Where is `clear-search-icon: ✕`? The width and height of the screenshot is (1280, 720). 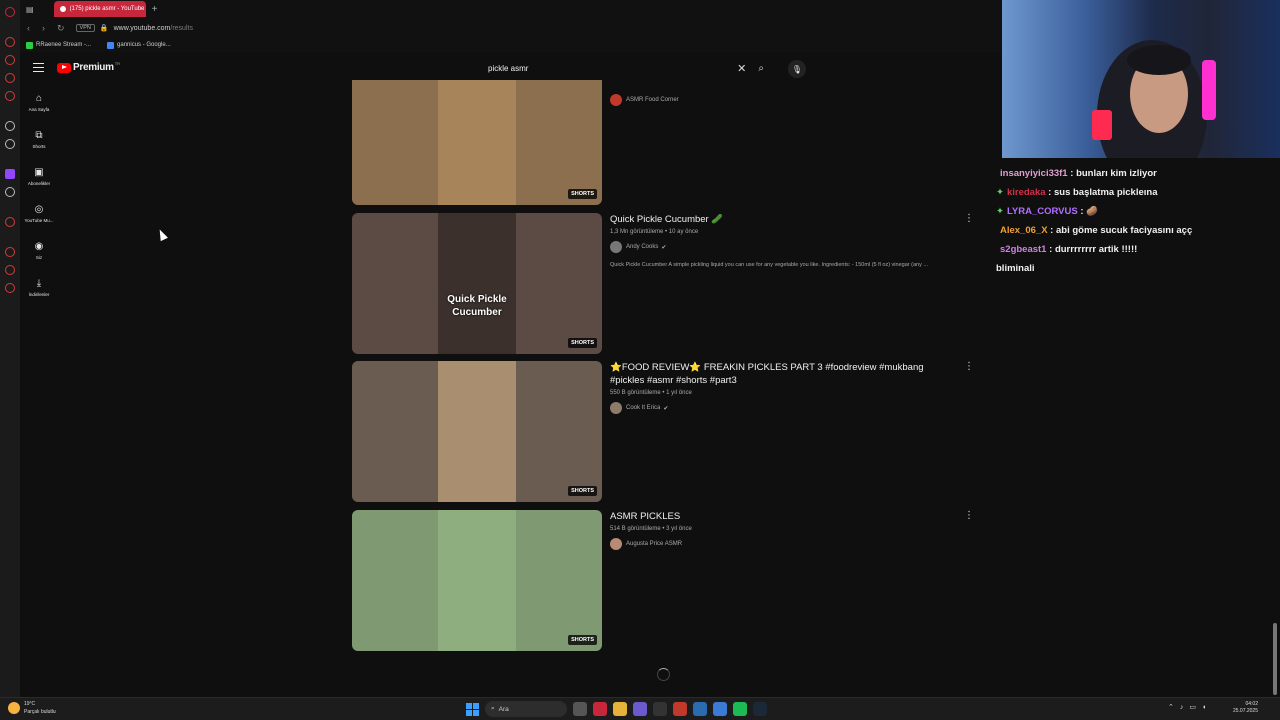 clear-search-icon: ✕ is located at coordinates (741, 68).